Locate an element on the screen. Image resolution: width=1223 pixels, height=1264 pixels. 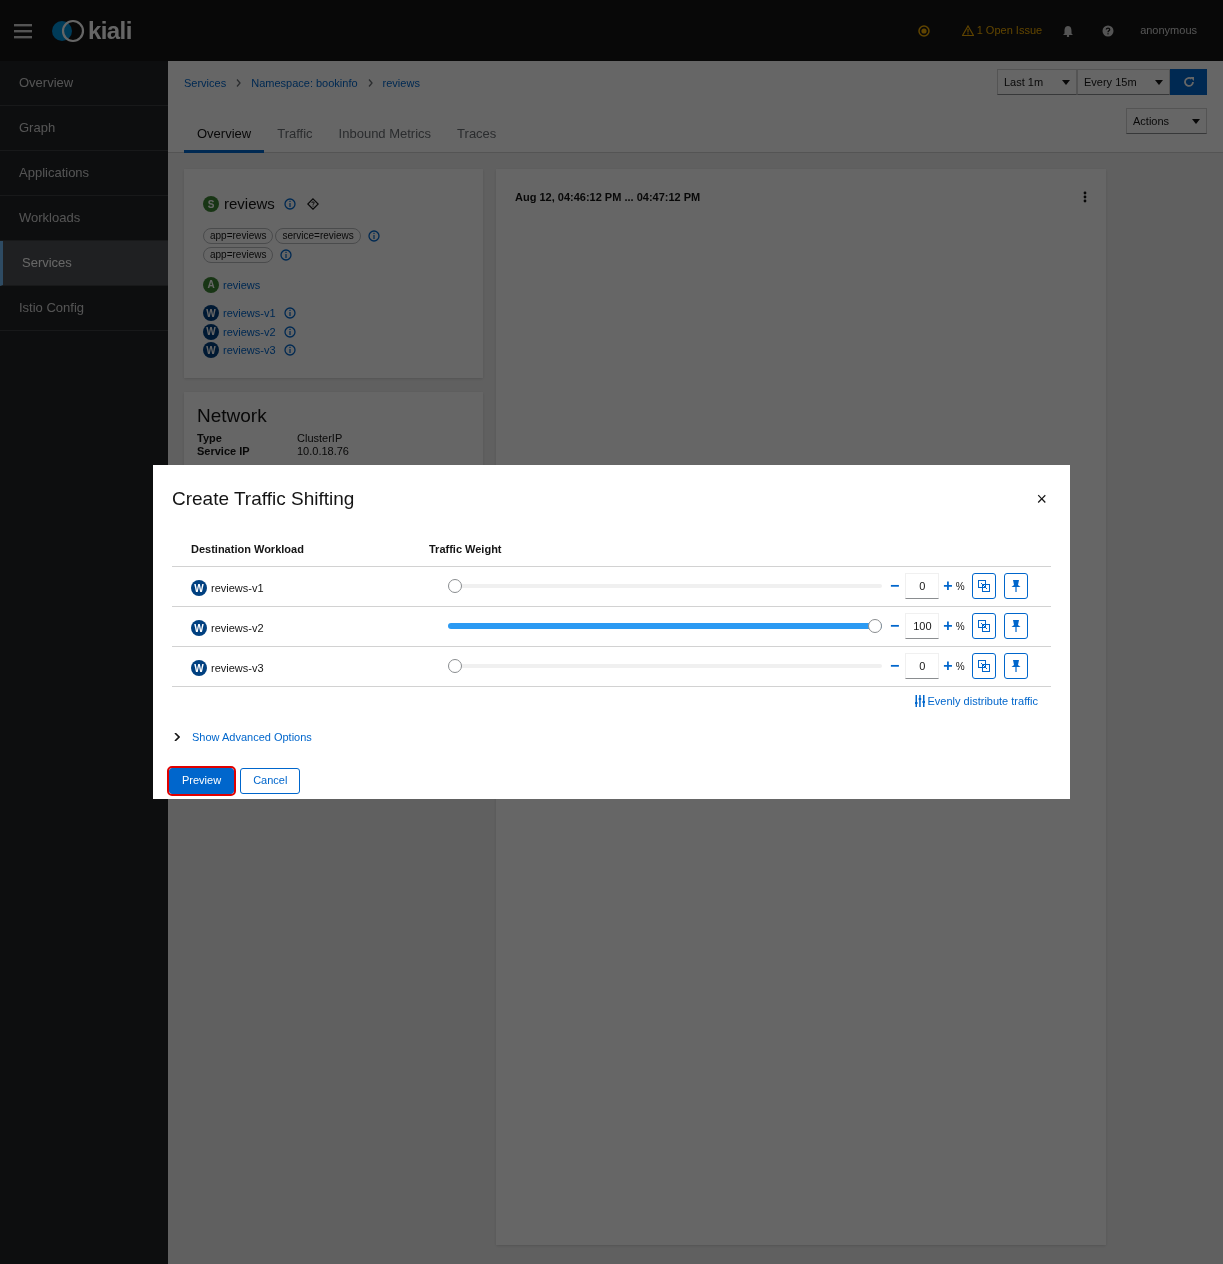
sidebar-item: Applications is located at coordinates (84, 173).